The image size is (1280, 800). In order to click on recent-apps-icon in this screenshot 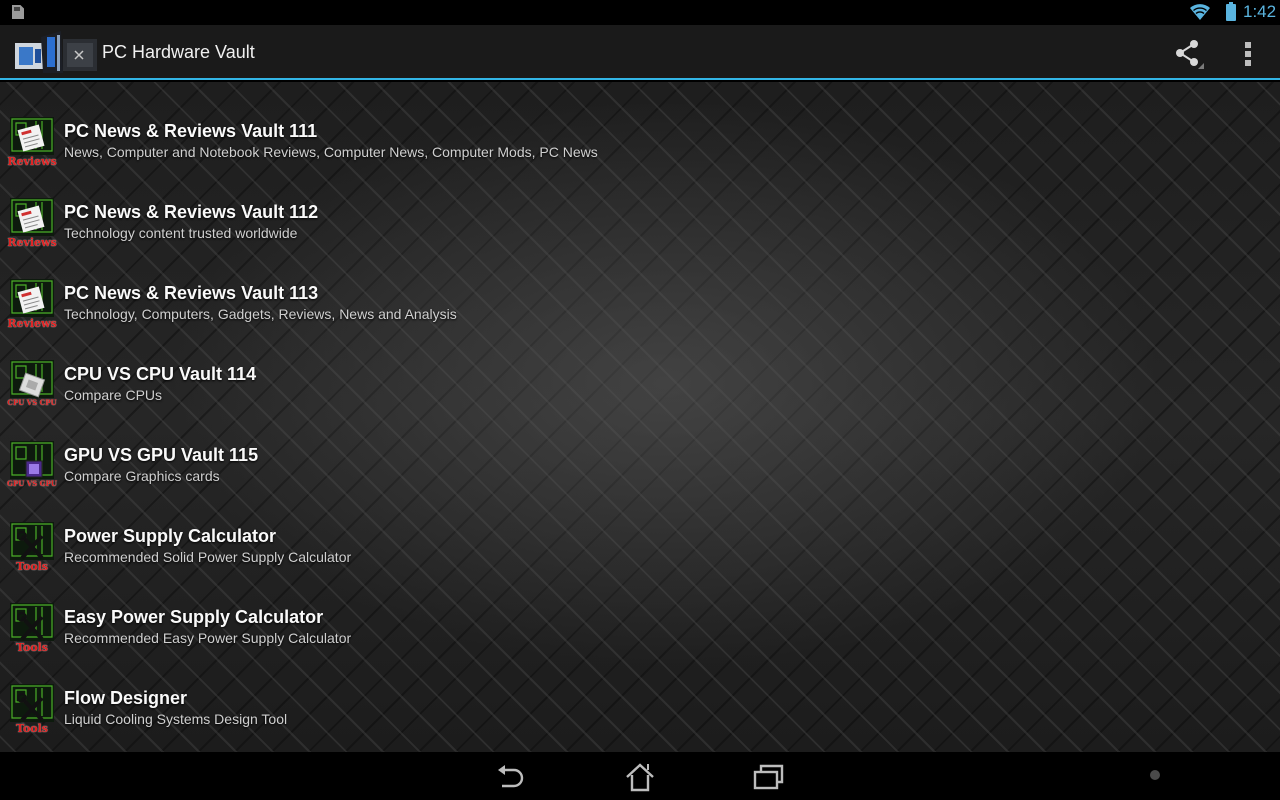, I will do `click(768, 777)`.